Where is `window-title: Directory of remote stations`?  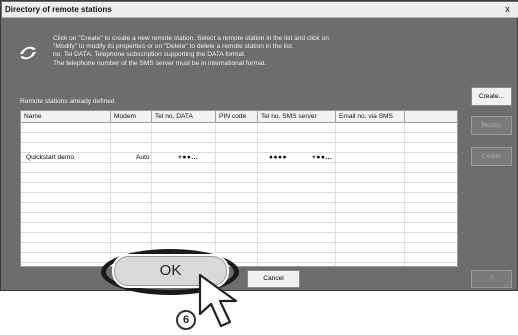 window-title: Directory of remote stations is located at coordinates (58, 9).